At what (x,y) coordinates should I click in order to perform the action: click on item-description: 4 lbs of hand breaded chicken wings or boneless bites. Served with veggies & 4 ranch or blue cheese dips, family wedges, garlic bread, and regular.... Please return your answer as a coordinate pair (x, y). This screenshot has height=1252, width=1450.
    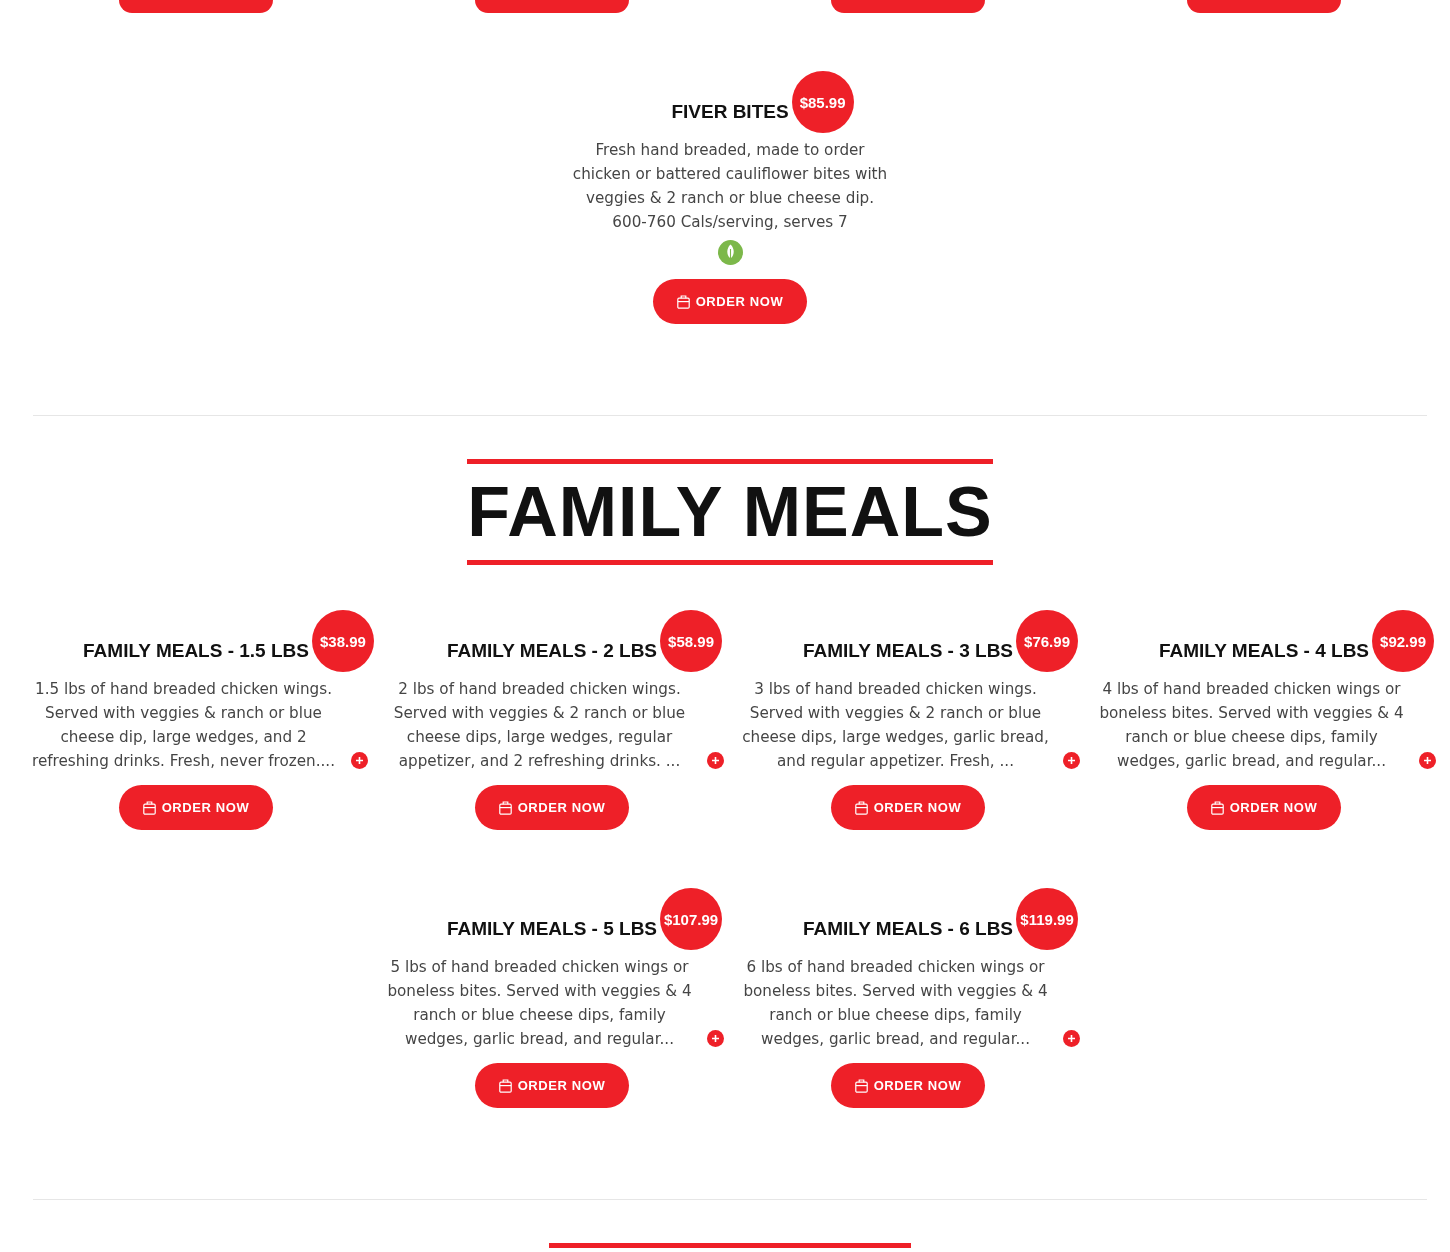
    Looking at the image, I should click on (1251, 725).